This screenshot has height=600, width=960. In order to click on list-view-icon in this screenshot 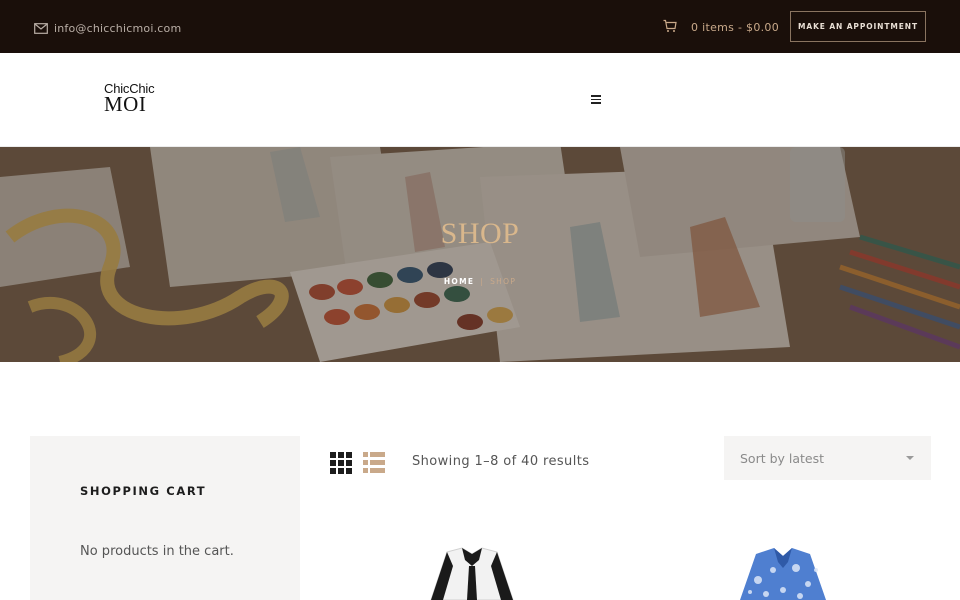, I will do `click(374, 463)`.